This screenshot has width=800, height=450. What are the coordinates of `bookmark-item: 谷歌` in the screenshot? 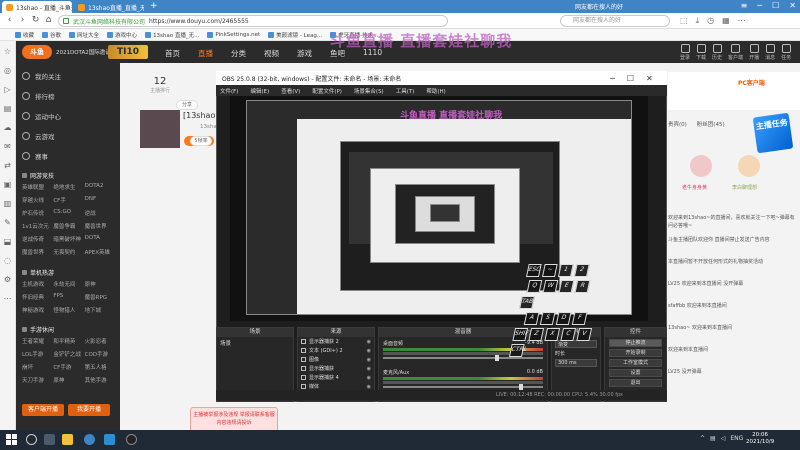 It's located at (51, 35).